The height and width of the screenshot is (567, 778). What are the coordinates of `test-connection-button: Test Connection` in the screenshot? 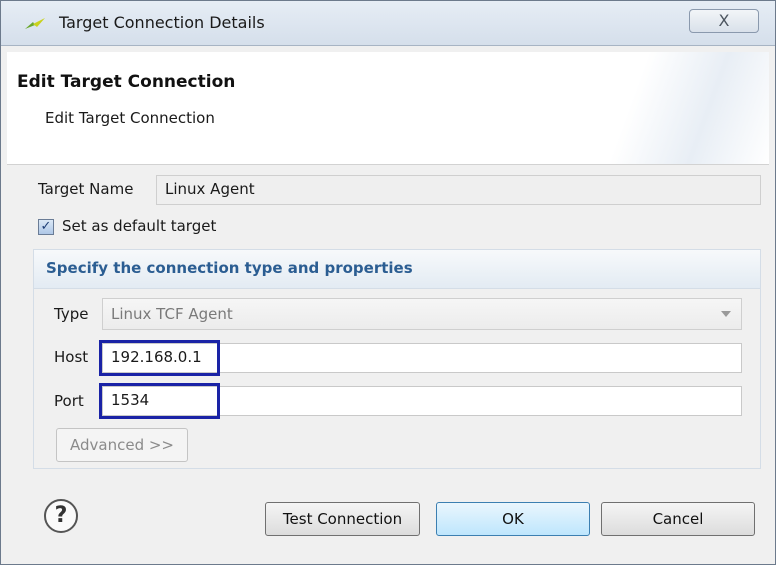 It's located at (342, 519).